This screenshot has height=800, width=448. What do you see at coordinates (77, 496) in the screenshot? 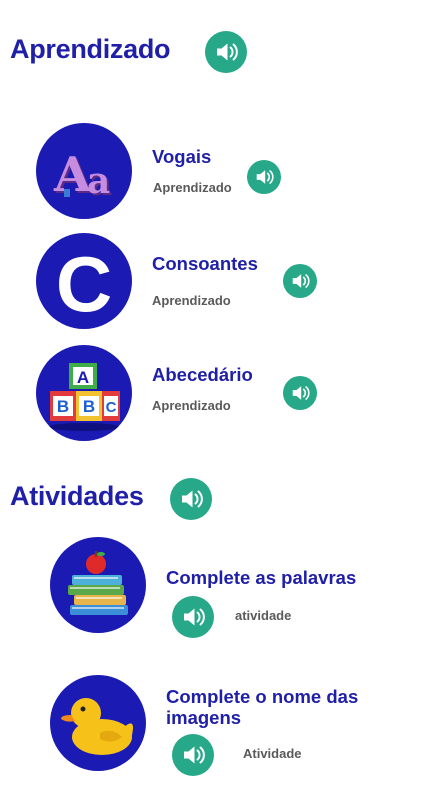
I see `section-title-atividades: Atividades` at bounding box center [77, 496].